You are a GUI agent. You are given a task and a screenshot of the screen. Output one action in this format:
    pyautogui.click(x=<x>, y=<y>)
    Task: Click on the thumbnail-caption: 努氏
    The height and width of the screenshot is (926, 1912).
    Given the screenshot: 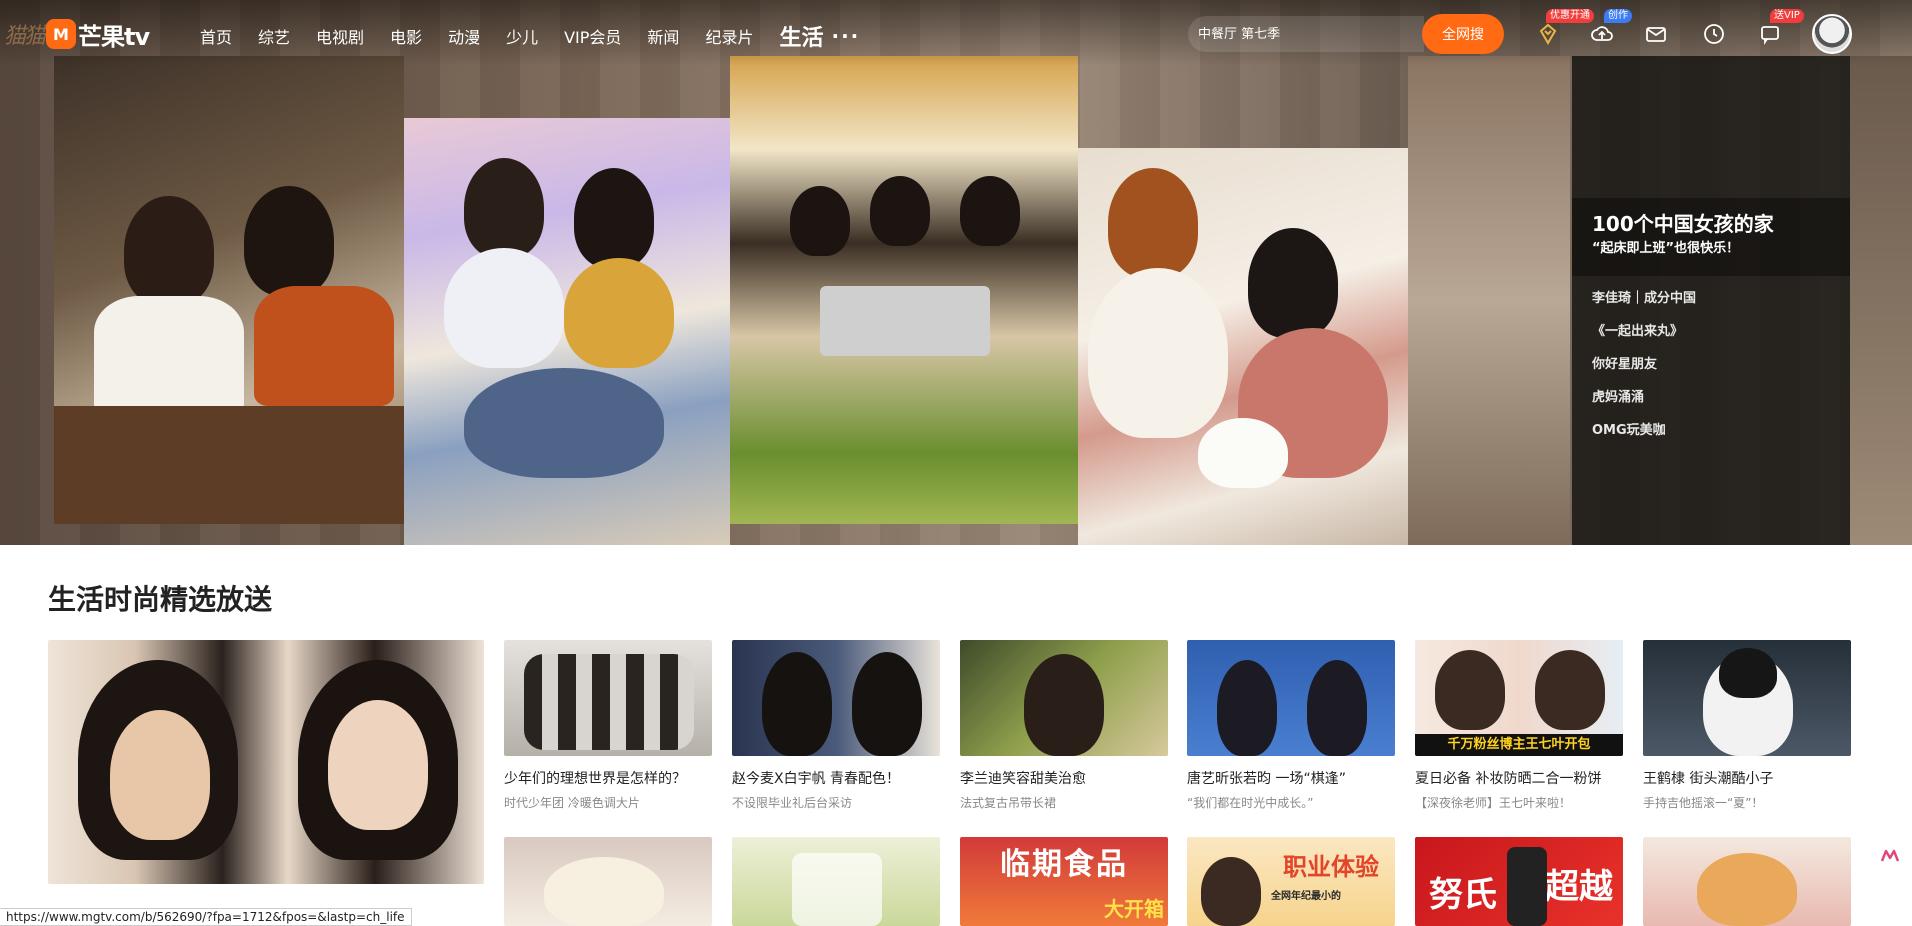 What is the action you would take?
    pyautogui.click(x=1463, y=895)
    